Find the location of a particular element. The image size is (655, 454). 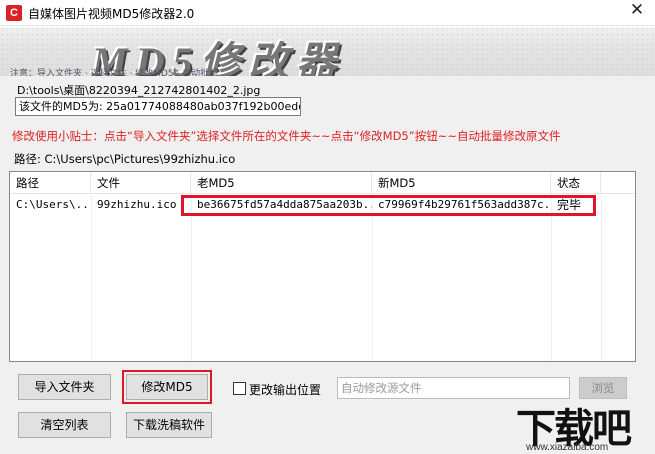

cell-file: 99zhizhu.ico is located at coordinates (137, 204).